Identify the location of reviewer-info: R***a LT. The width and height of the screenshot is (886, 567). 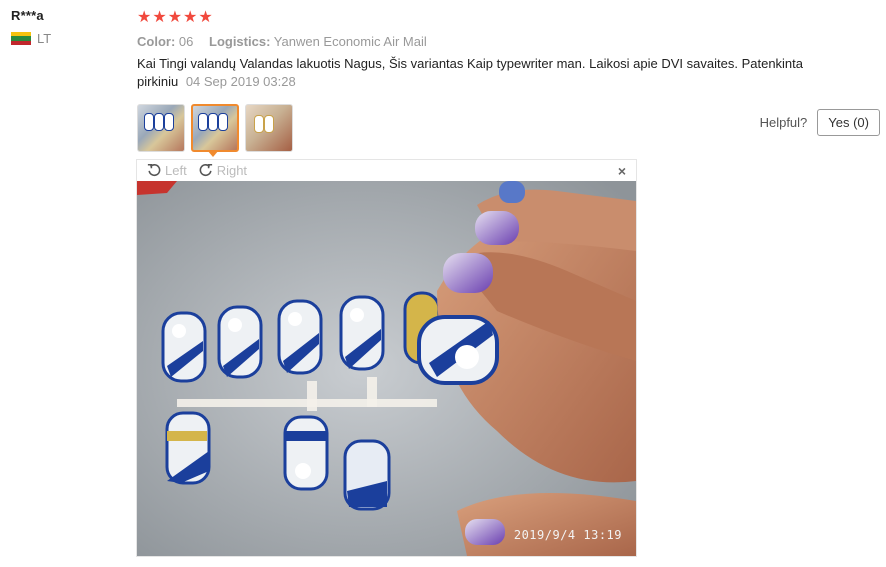
(66, 27).